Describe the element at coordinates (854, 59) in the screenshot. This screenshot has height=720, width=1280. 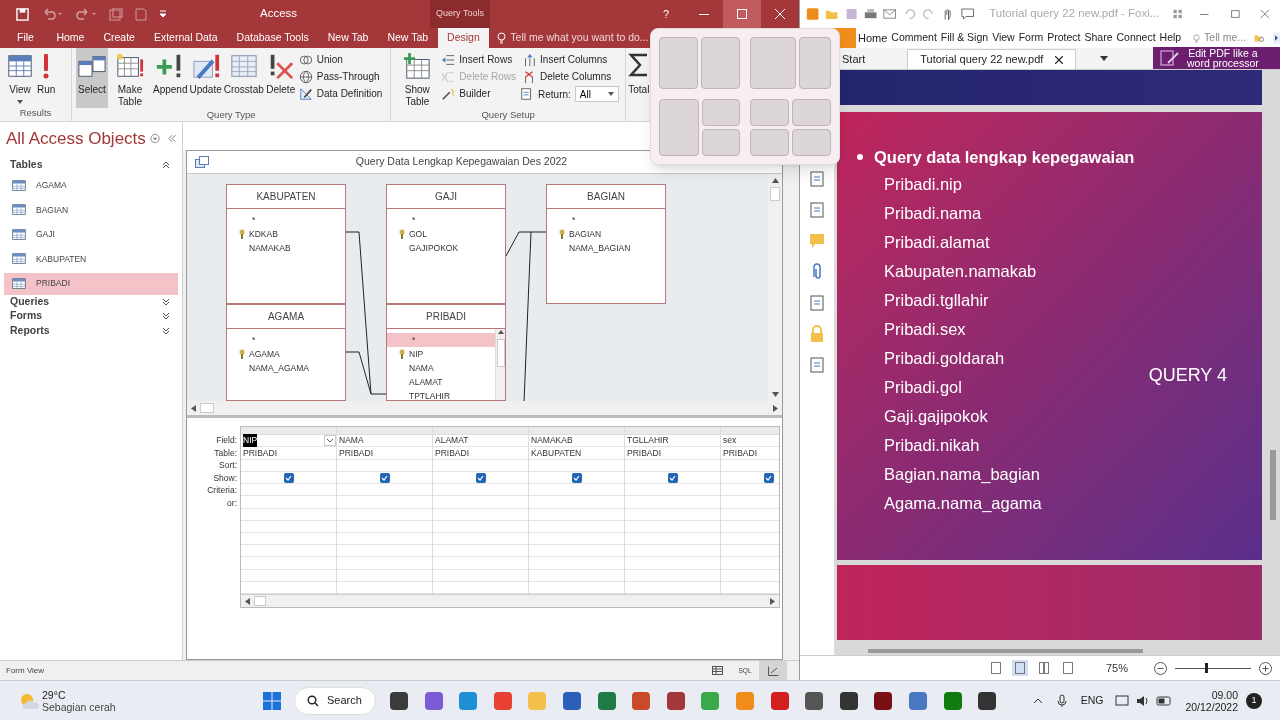
I see `document-tab: Start` at that location.